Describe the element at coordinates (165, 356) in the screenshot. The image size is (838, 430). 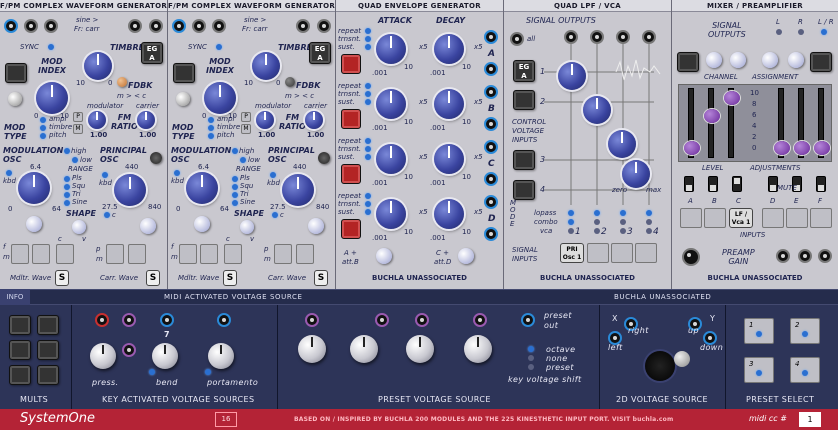
I see `bend-knob` at that location.